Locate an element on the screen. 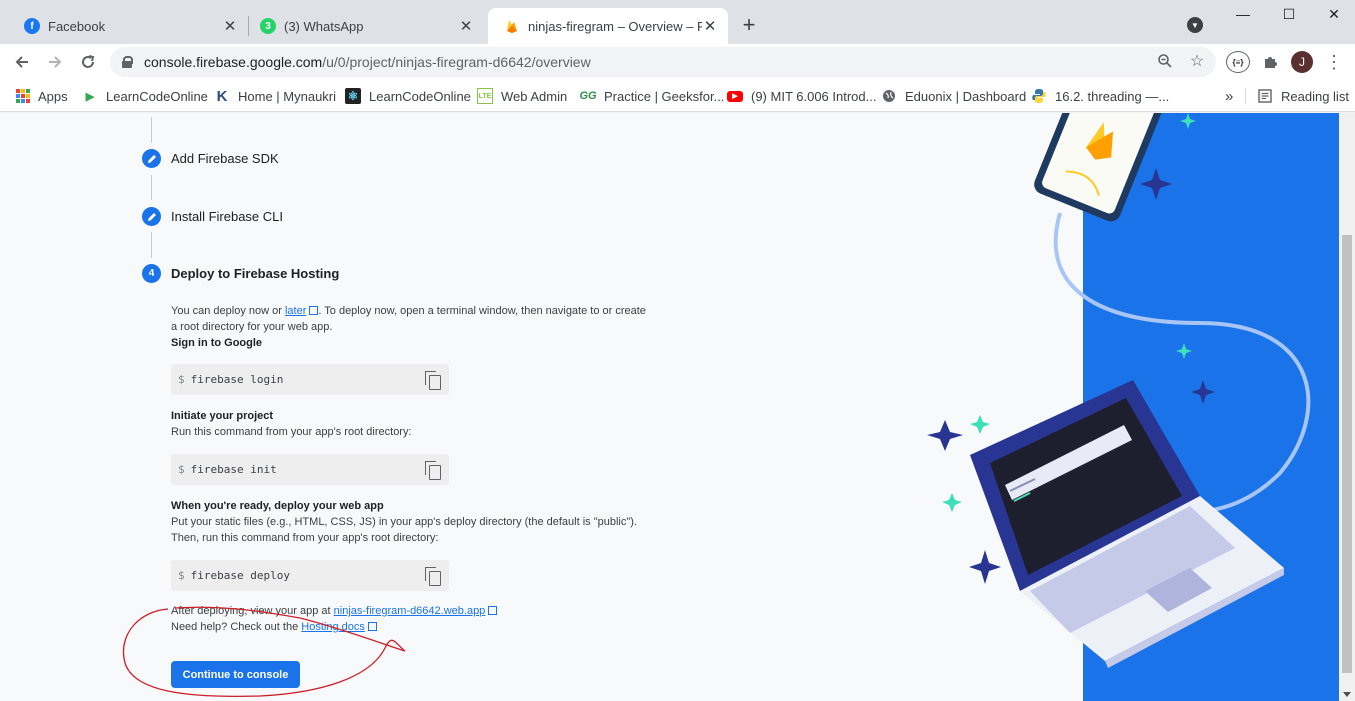 This screenshot has height=701, width=1355. scrollbar-thumb is located at coordinates (1347, 454).